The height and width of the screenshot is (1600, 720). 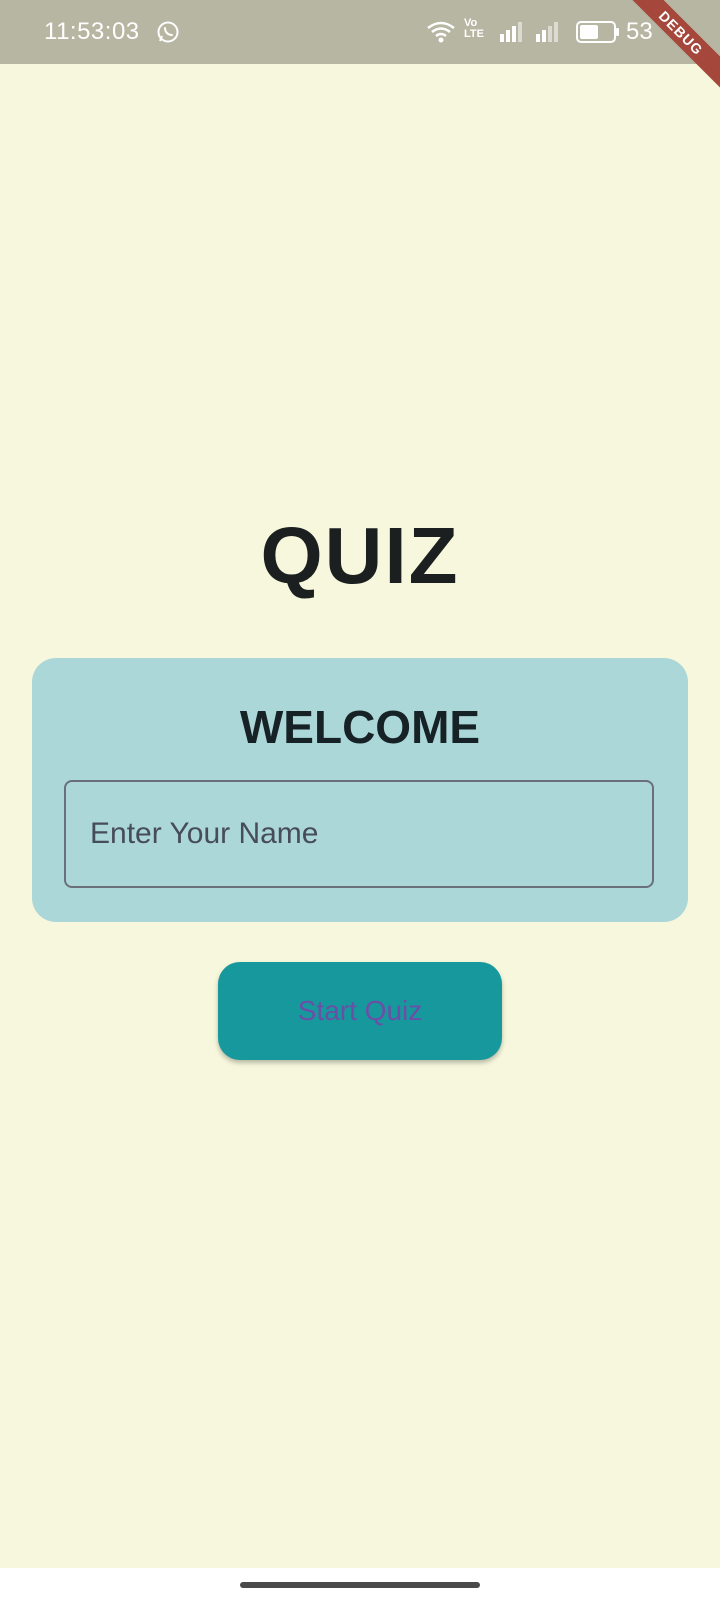 What do you see at coordinates (511, 32) in the screenshot?
I see `signal-icon` at bounding box center [511, 32].